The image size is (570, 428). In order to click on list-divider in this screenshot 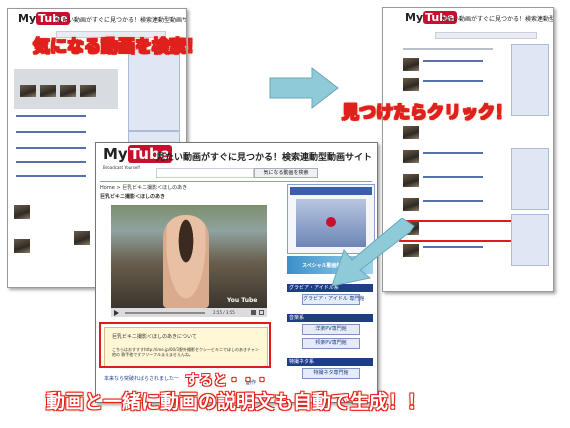, I will do `click(448, 49)`.